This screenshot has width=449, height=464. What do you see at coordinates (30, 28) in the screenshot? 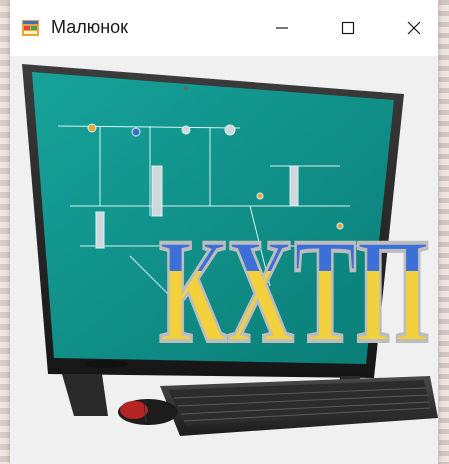
I see `form-icon` at bounding box center [30, 28].